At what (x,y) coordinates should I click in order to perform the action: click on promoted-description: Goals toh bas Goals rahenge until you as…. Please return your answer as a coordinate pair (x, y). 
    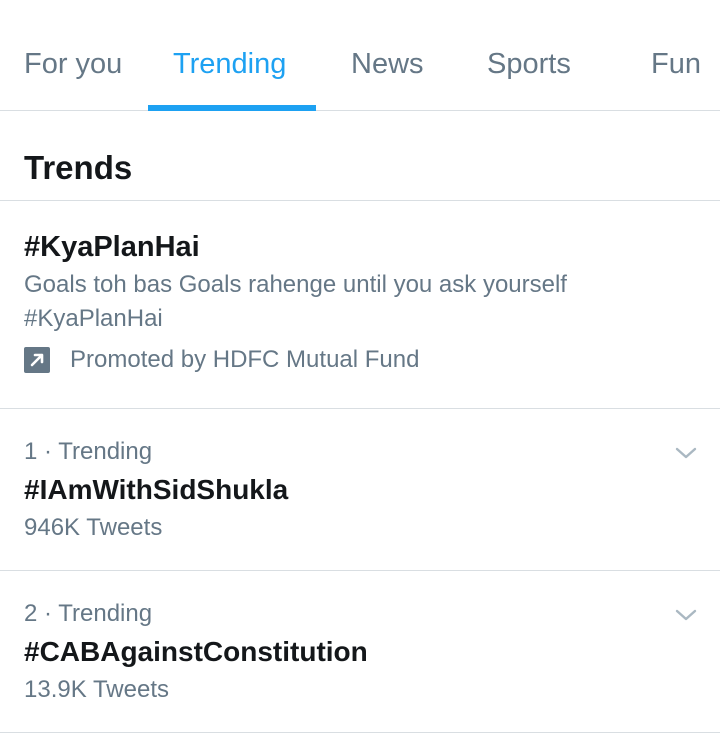
    Looking at the image, I should click on (295, 301).